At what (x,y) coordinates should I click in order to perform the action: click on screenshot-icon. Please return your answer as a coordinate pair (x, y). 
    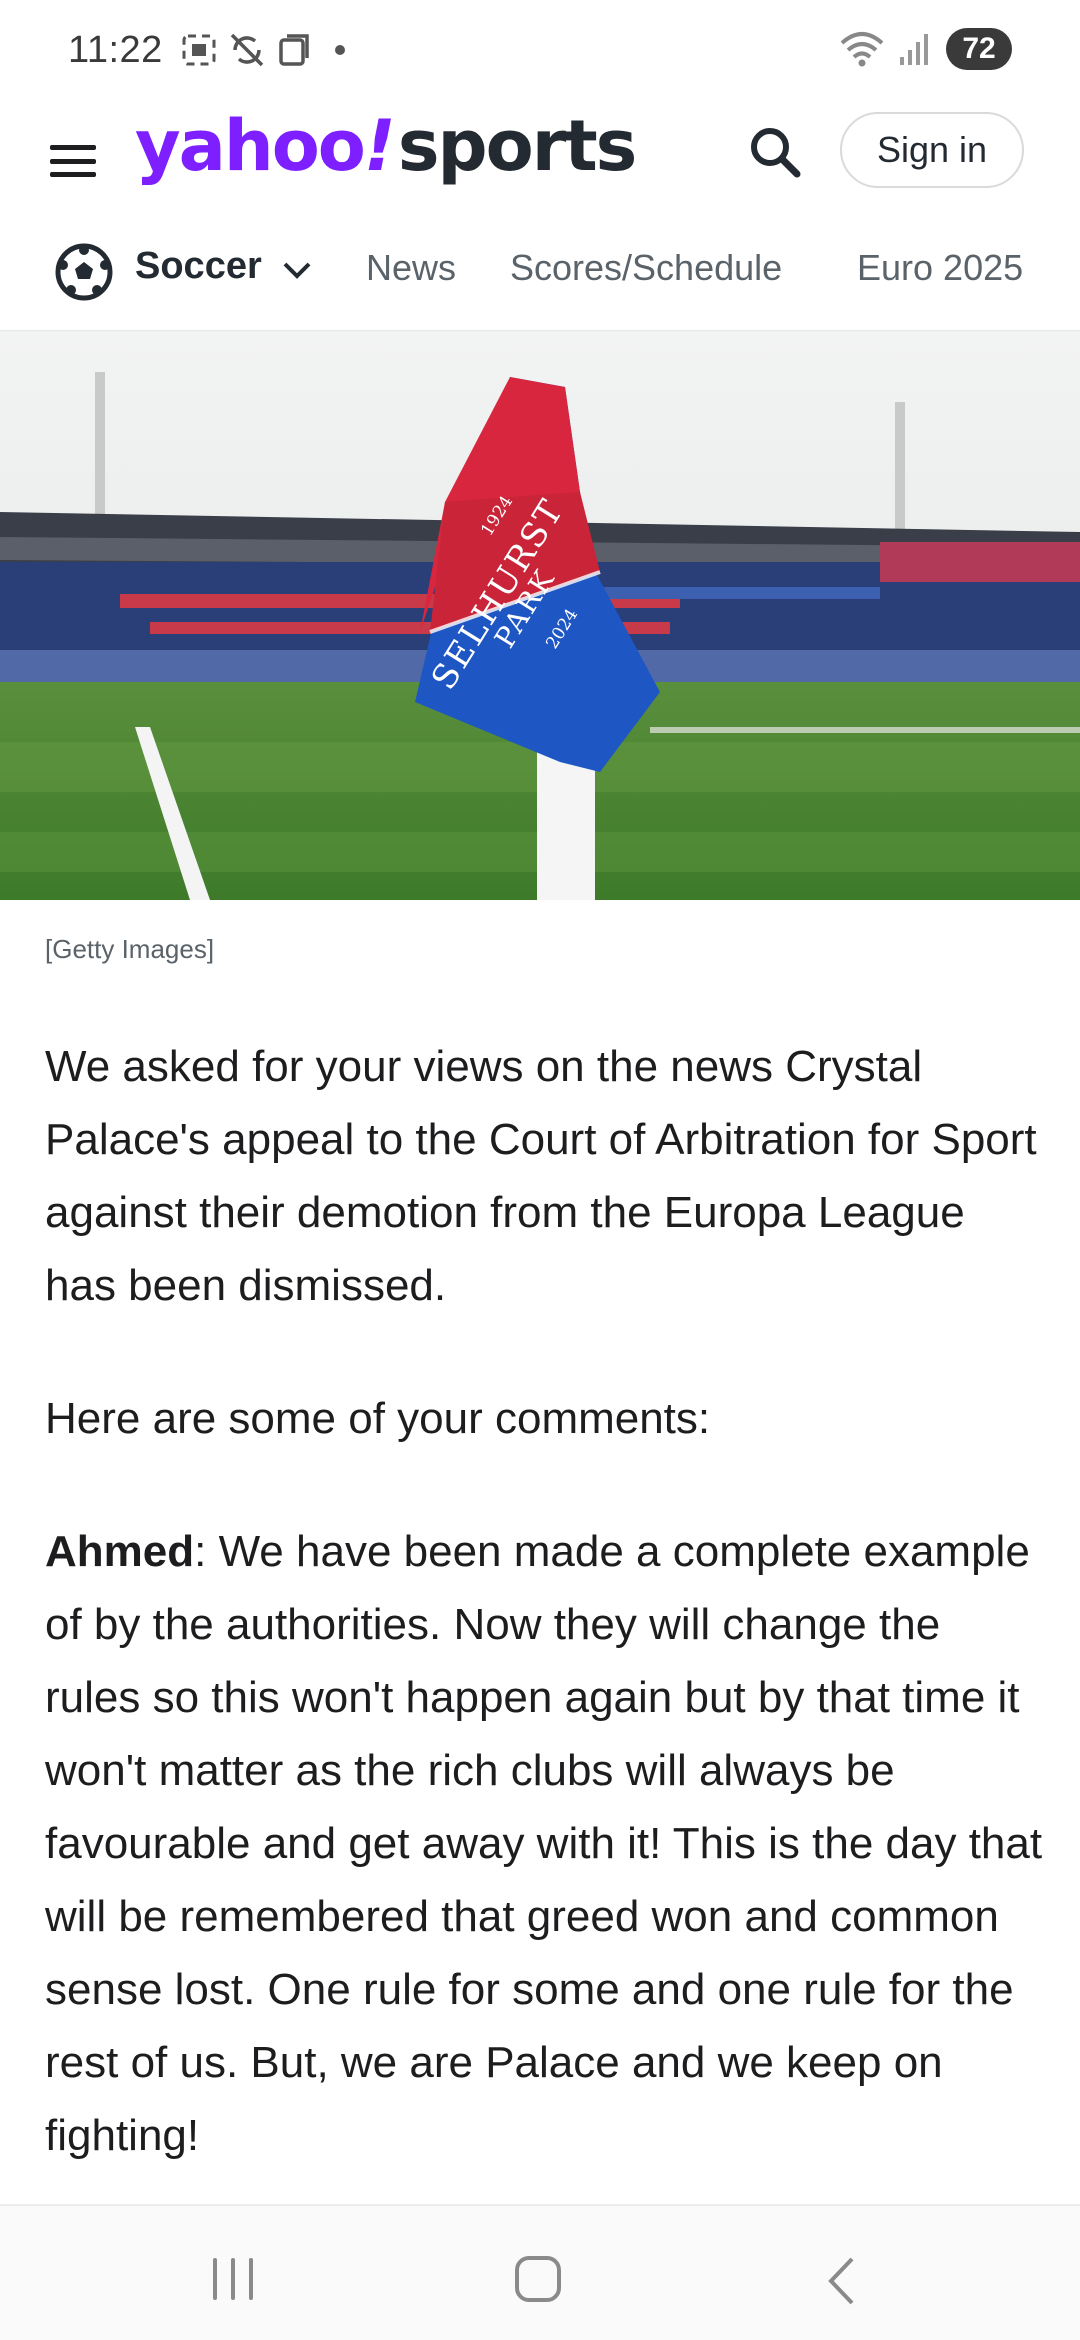
    Looking at the image, I should click on (199, 50).